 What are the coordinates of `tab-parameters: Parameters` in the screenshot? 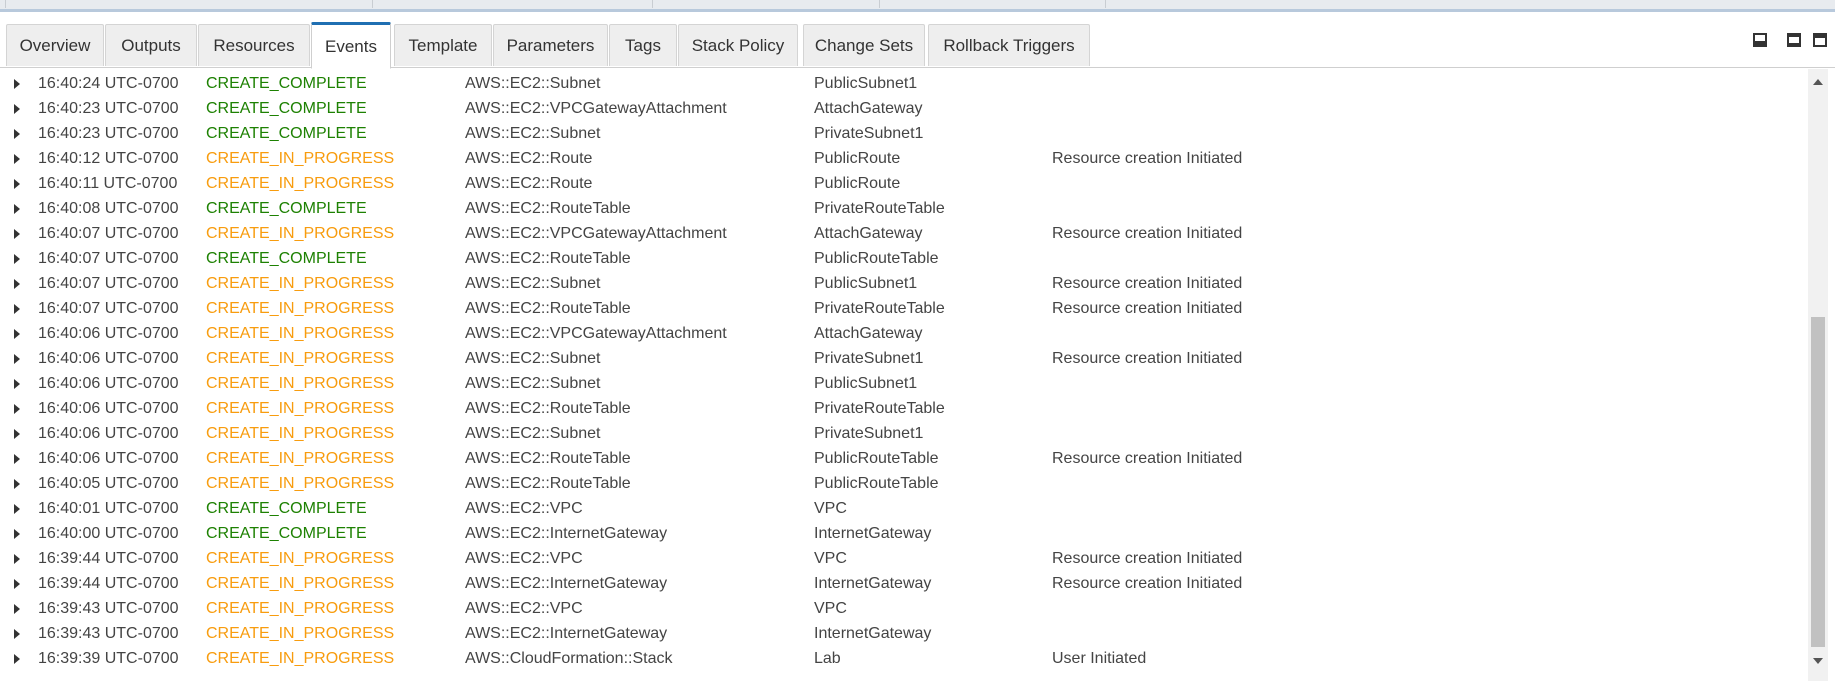 It's located at (550, 45).